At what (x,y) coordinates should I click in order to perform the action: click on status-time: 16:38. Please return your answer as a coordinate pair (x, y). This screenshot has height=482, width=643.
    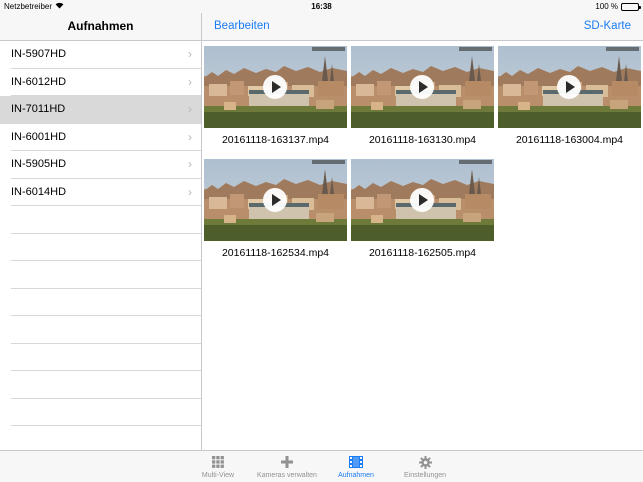
    Looking at the image, I should click on (321, 6).